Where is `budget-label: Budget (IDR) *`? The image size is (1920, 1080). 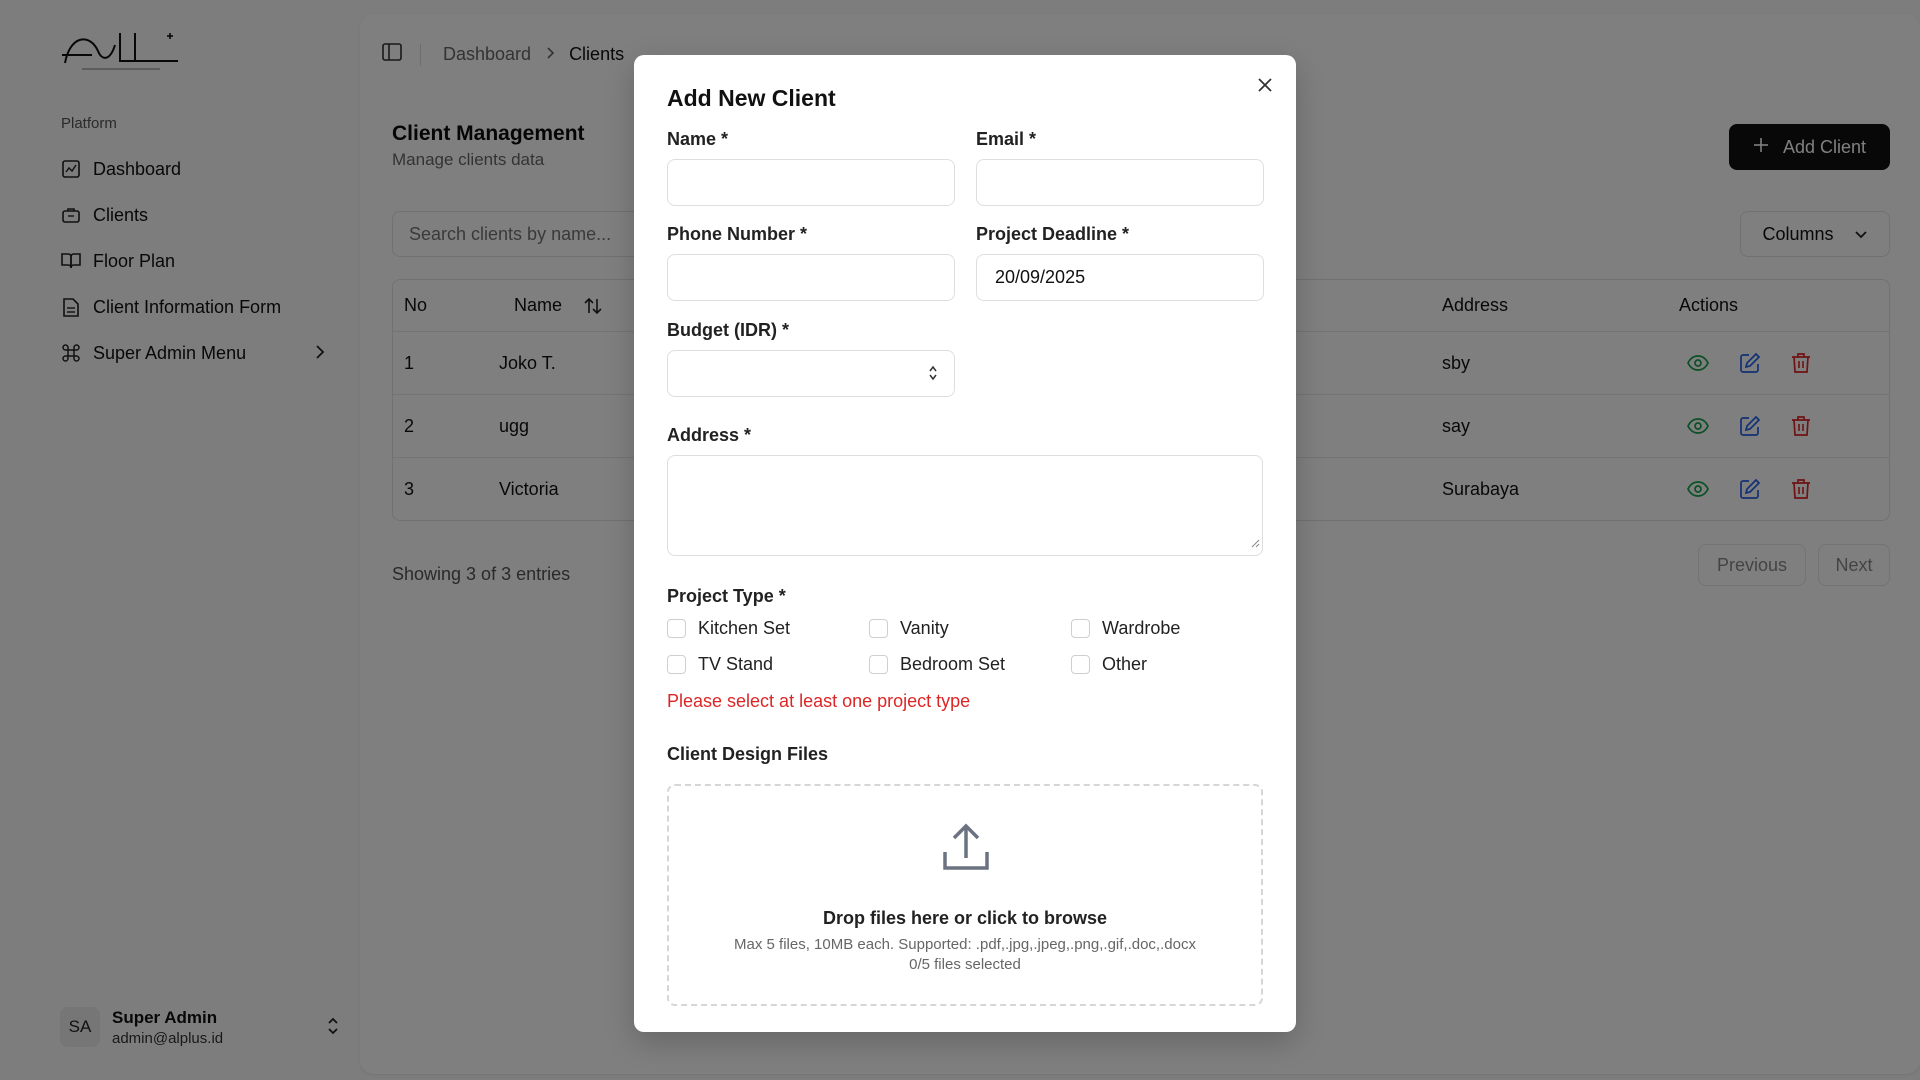 budget-label: Budget (IDR) * is located at coordinates (728, 330).